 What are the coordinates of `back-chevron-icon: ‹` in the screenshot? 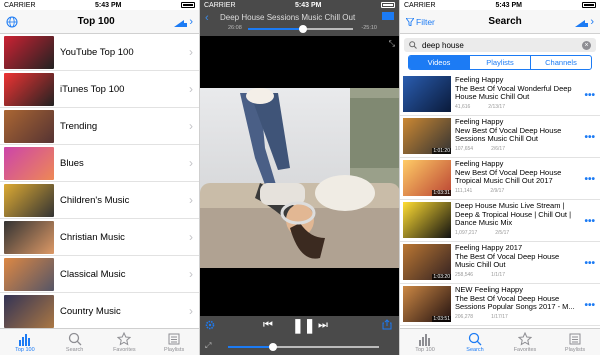 It's located at (207, 18).